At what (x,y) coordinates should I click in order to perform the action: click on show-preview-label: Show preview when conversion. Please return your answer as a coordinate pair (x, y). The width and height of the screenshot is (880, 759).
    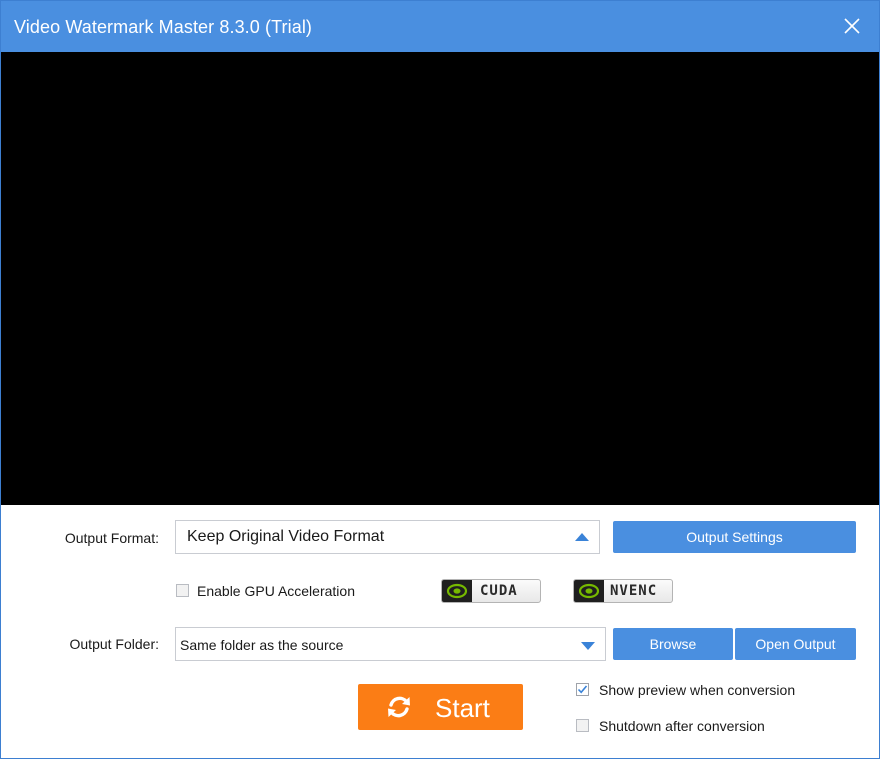
    Looking at the image, I should click on (697, 690).